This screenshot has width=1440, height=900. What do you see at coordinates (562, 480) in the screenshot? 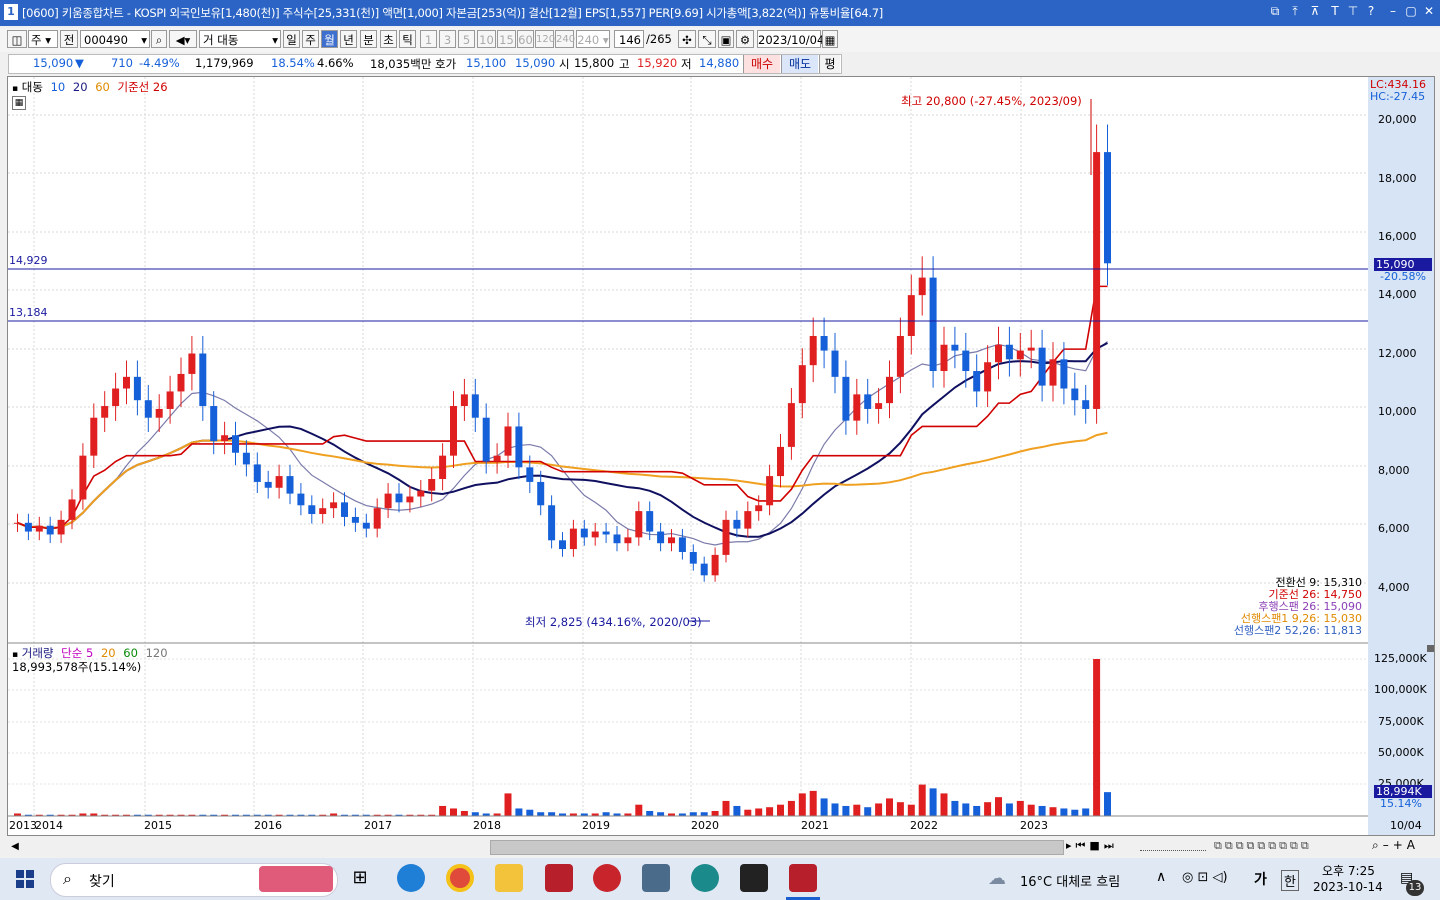
I see `ma-line` at bounding box center [562, 480].